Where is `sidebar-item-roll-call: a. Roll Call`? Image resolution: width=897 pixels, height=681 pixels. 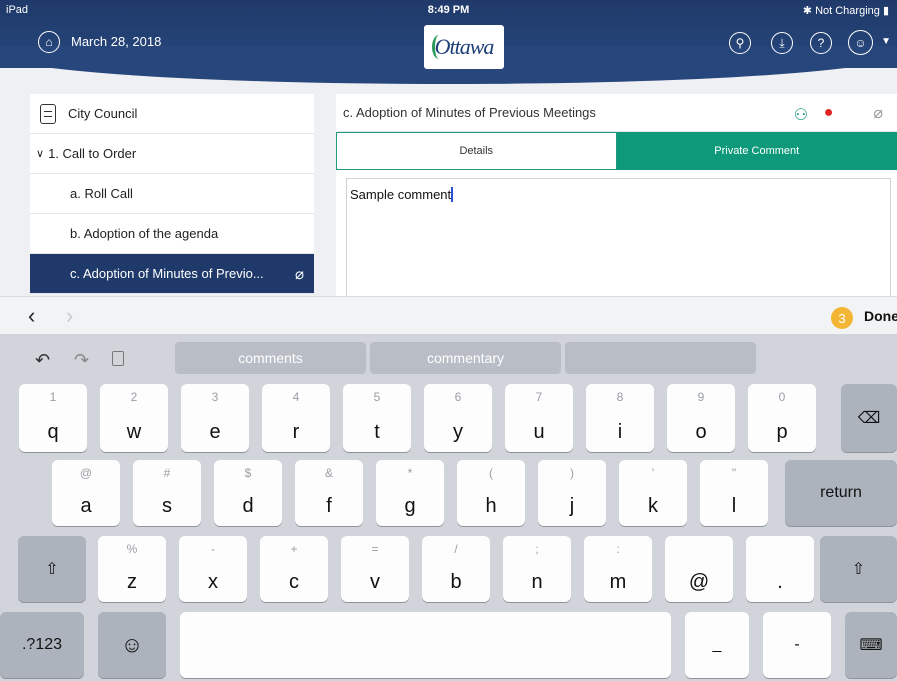 sidebar-item-roll-call: a. Roll Call is located at coordinates (172, 194).